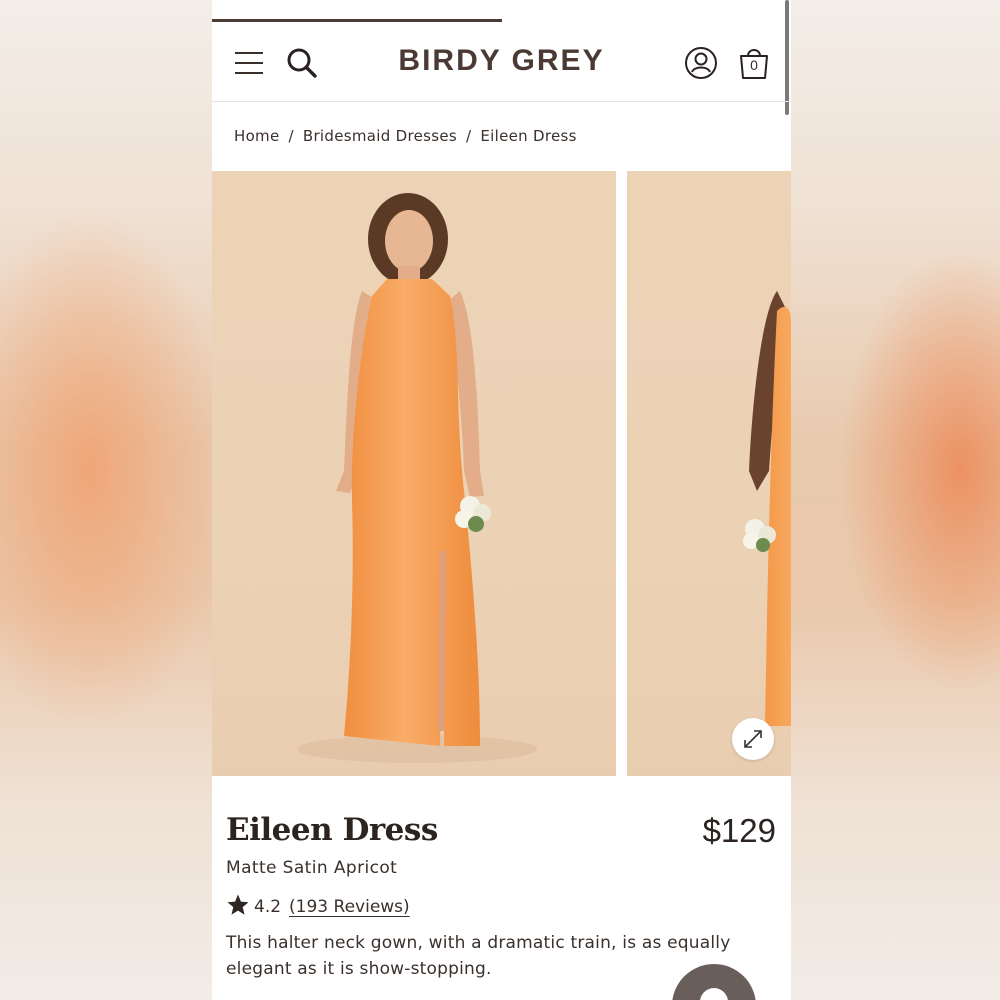 The width and height of the screenshot is (1000, 1000). I want to click on expand-arrows-icon, so click(753, 739).